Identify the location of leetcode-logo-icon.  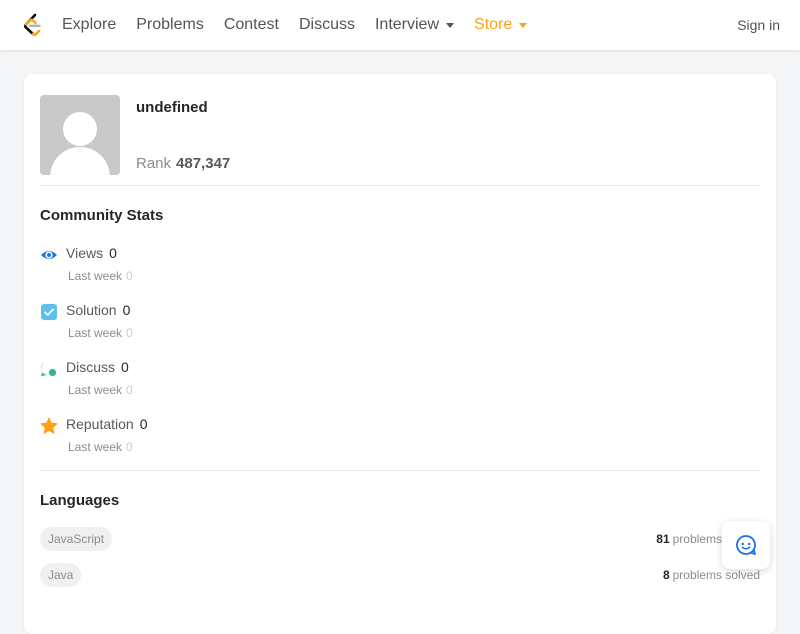
(33, 25).